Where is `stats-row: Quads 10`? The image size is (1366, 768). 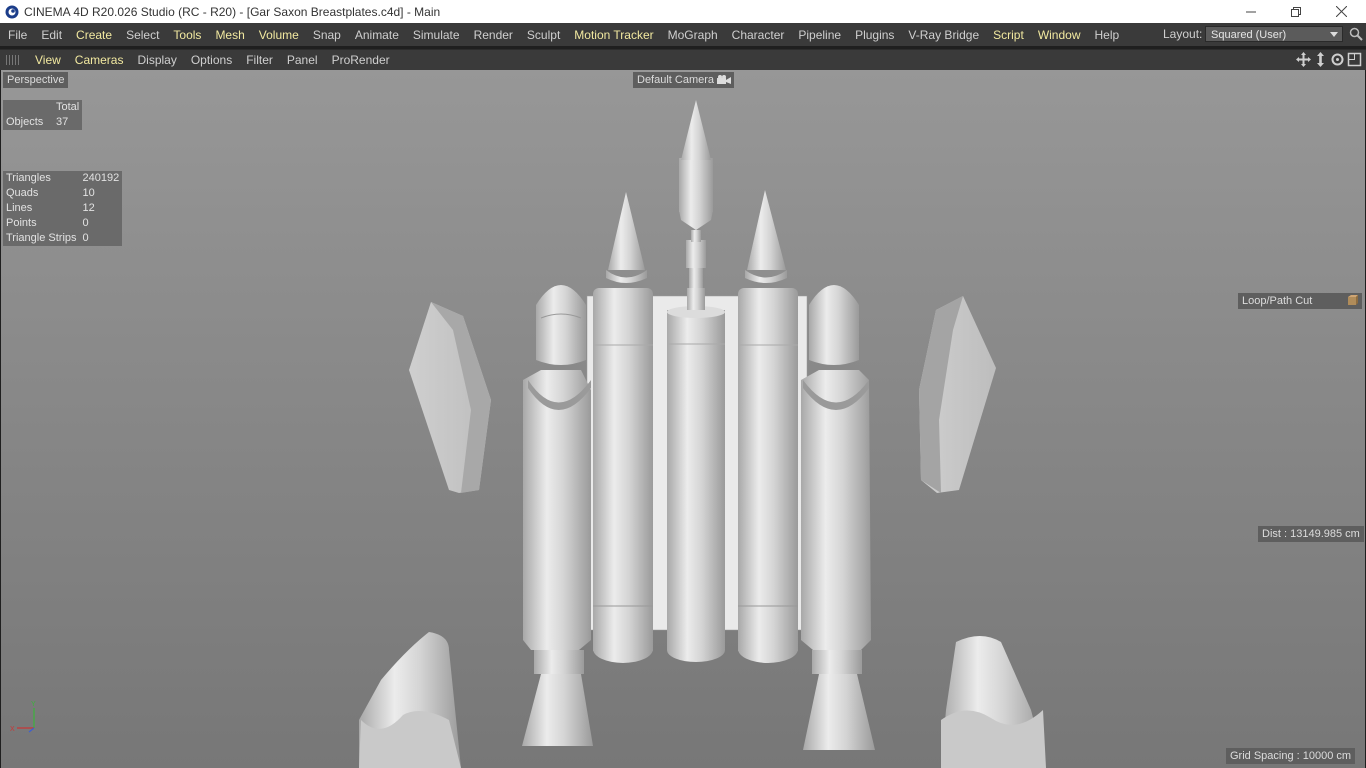 stats-row: Quads 10 is located at coordinates (62, 193).